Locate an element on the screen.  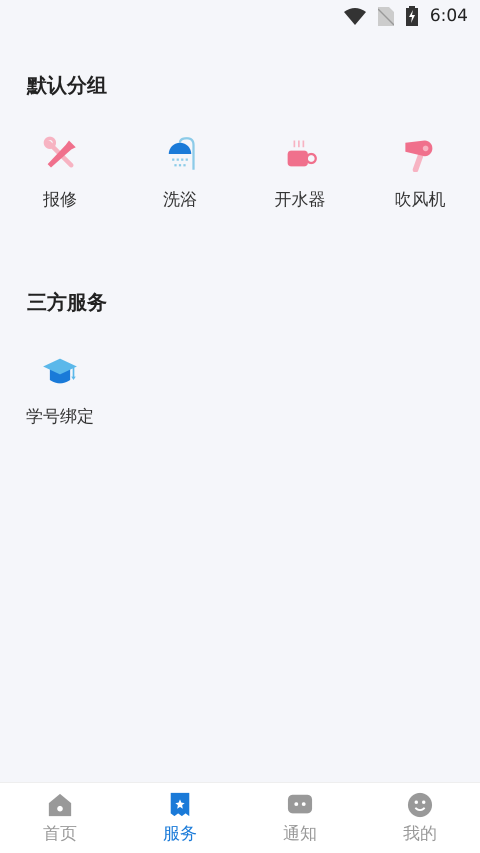
service-label: 吹风机 is located at coordinates (420, 199).